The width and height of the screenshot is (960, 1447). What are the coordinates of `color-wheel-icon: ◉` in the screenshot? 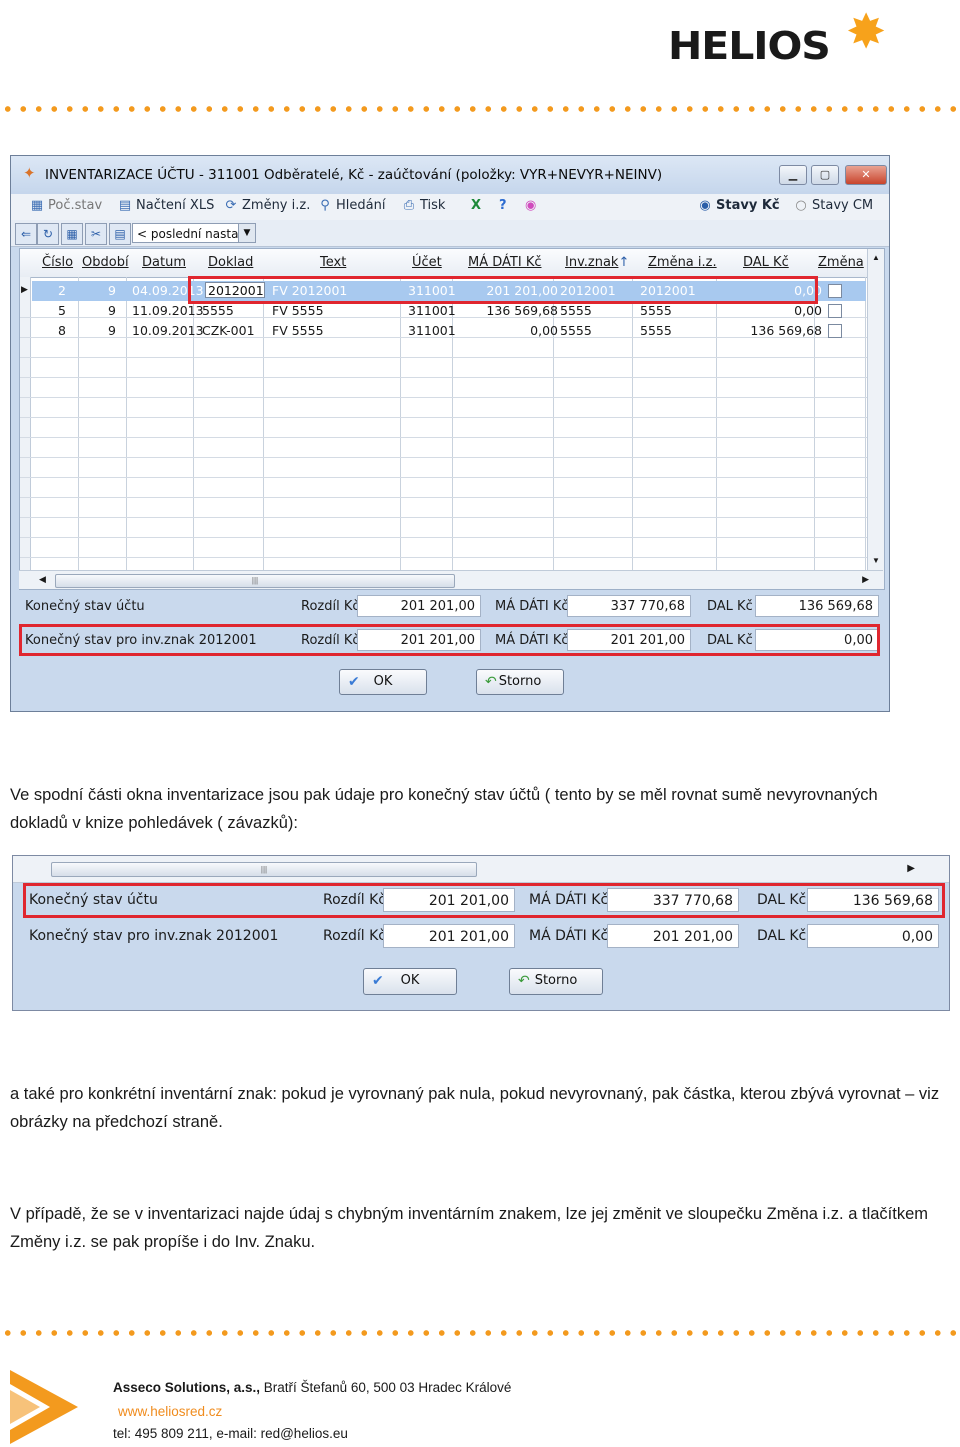 It's located at (530, 205).